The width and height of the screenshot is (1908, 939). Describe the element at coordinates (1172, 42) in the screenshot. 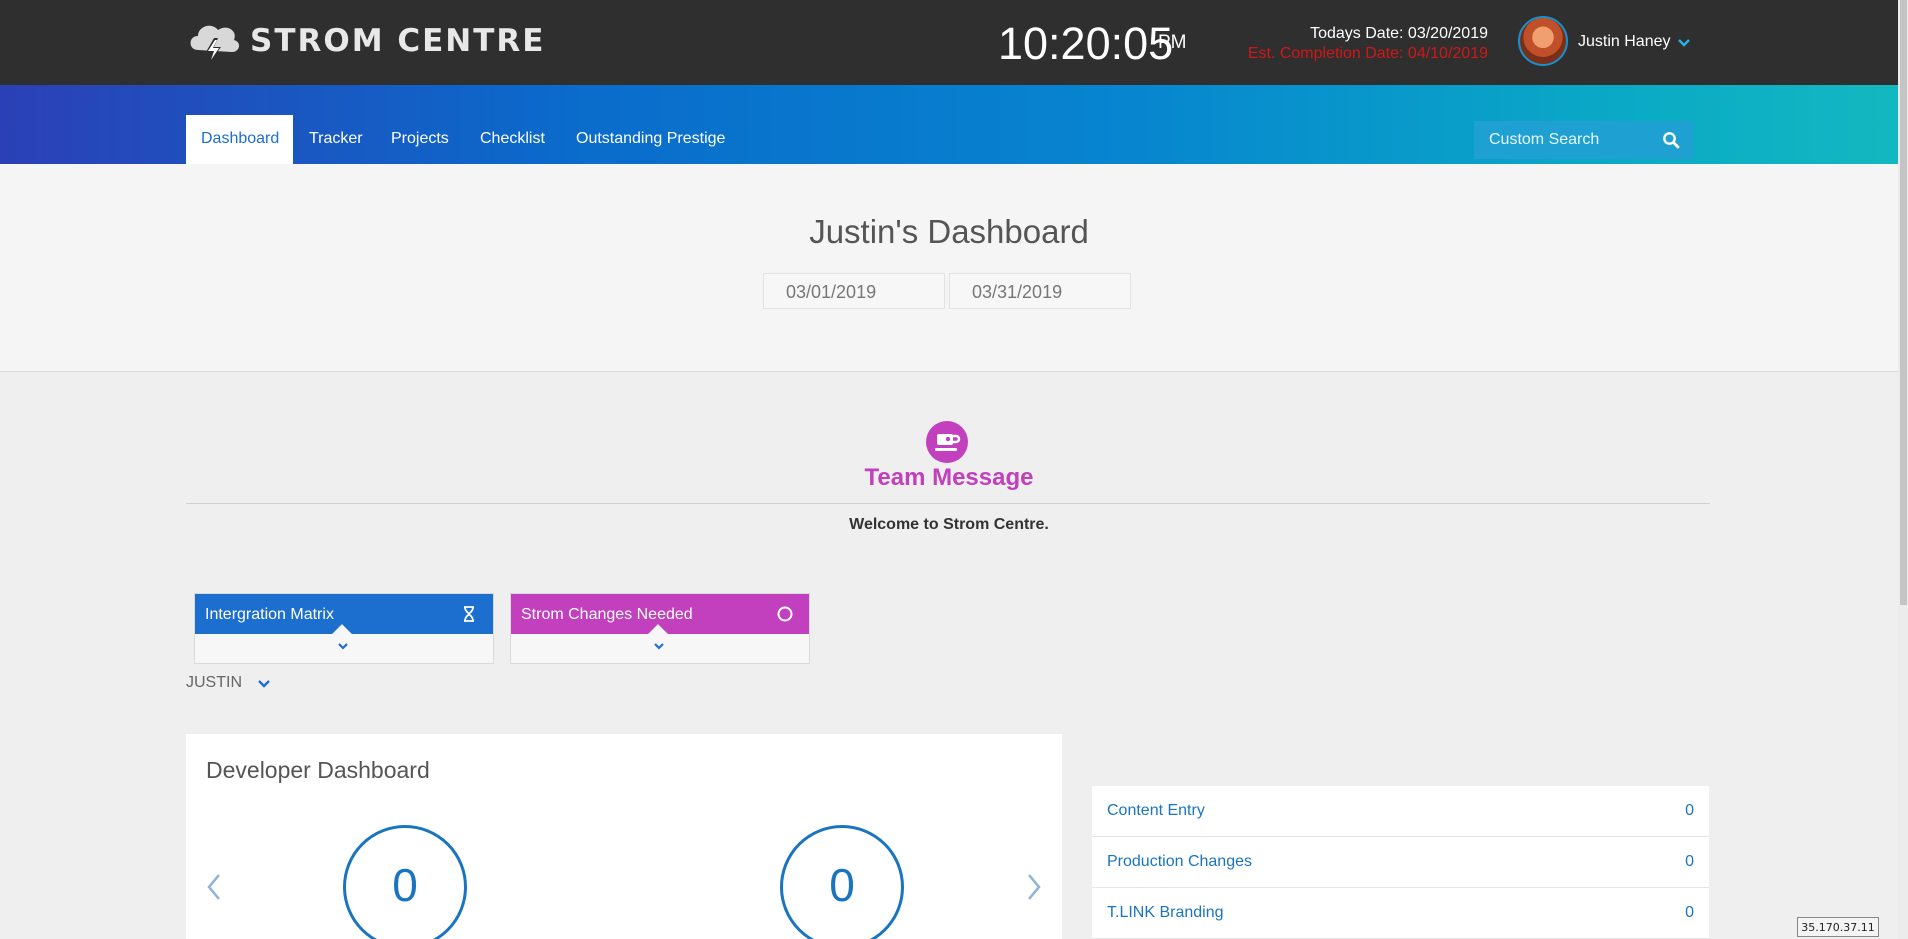

I see `clock-ampm: PM` at that location.